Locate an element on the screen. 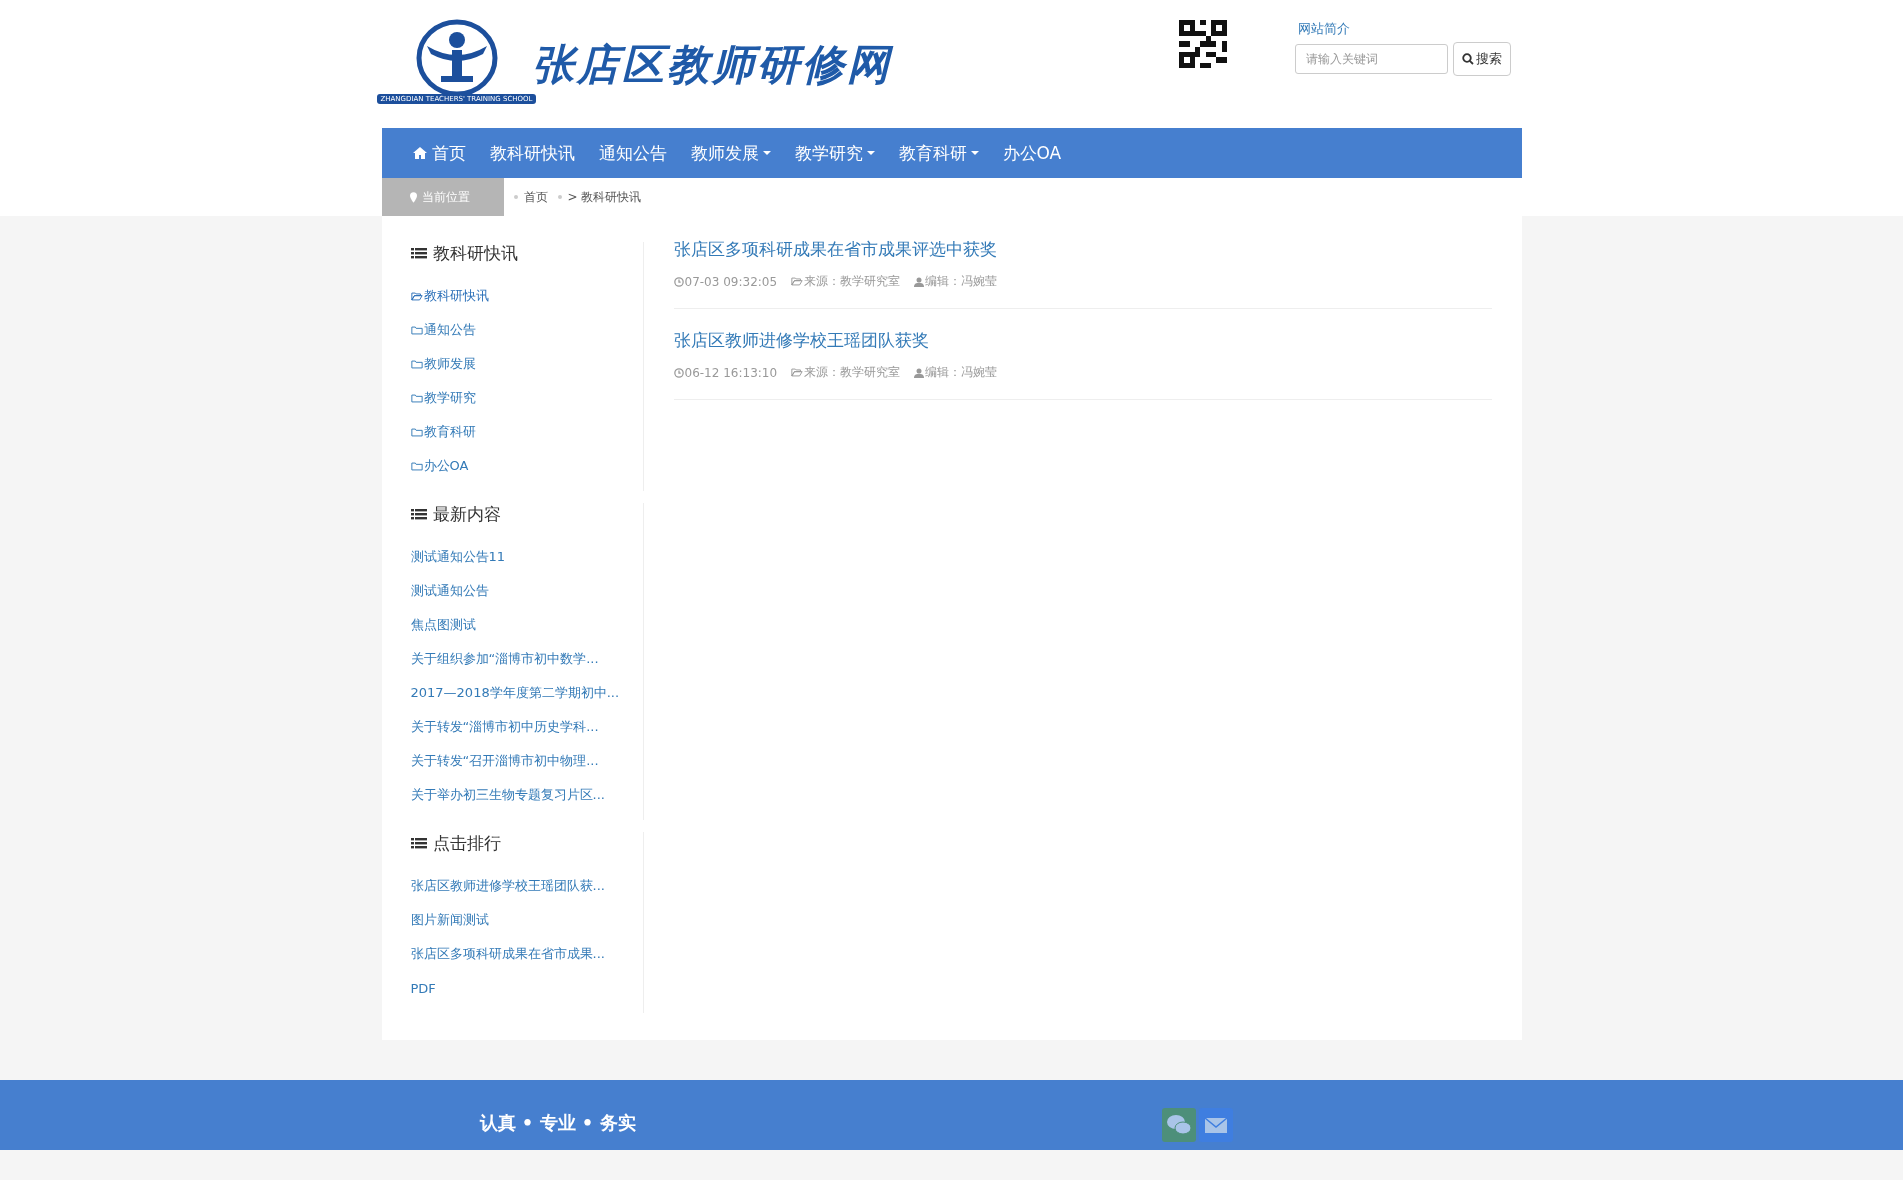  location-label: 当前位置 is located at coordinates (442, 197).